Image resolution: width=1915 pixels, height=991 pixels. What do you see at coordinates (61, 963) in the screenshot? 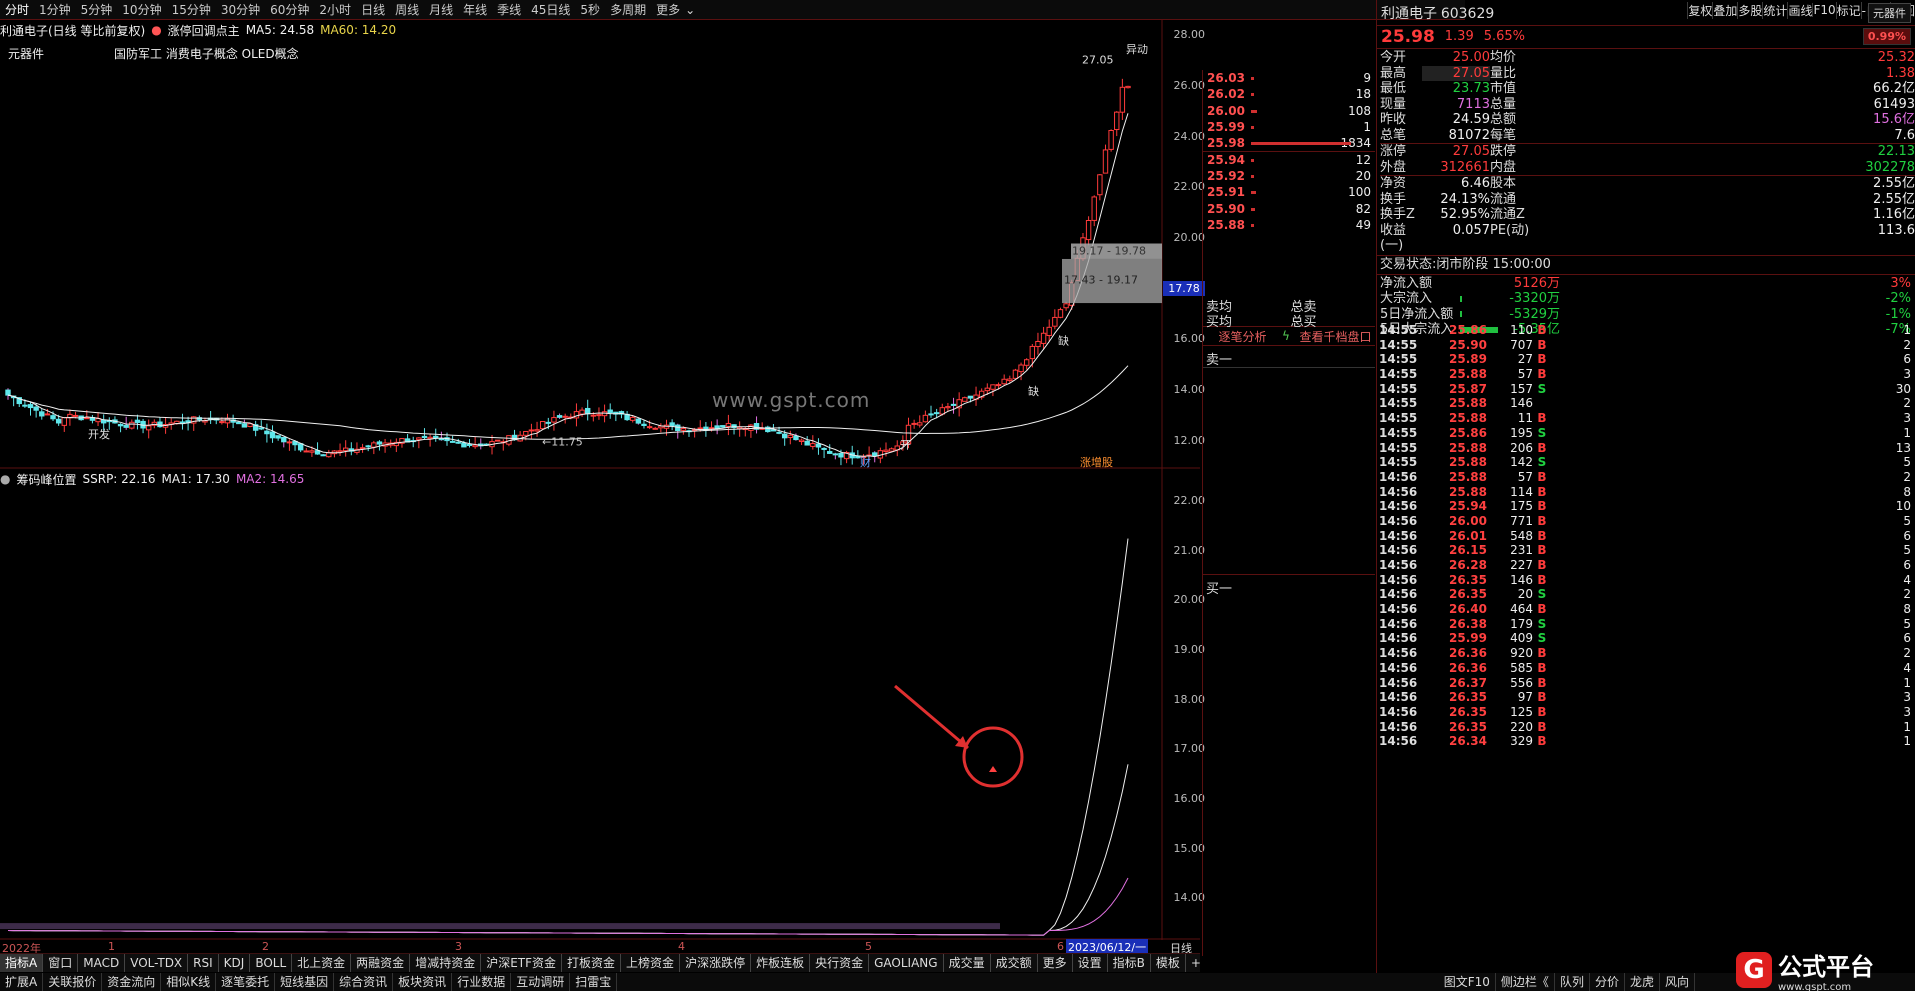
I see `tab-1: 窗口` at bounding box center [61, 963].